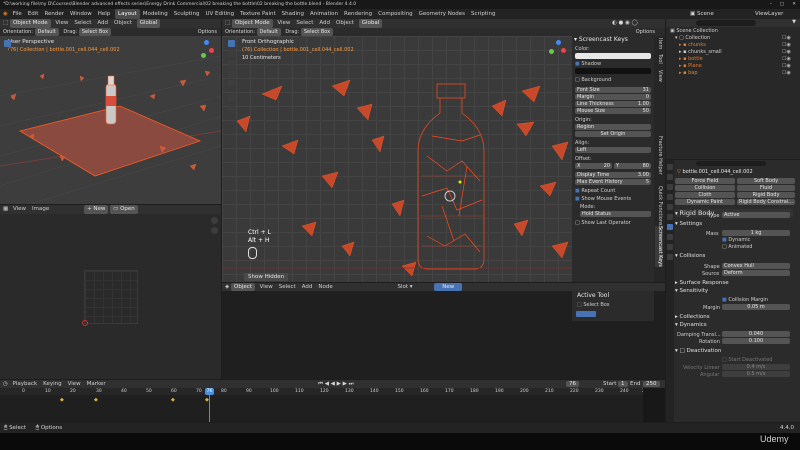 The height and width of the screenshot is (450, 800). Describe the element at coordinates (766, 181) in the screenshot. I see `physics-soft-body-button: Soft Body` at that location.